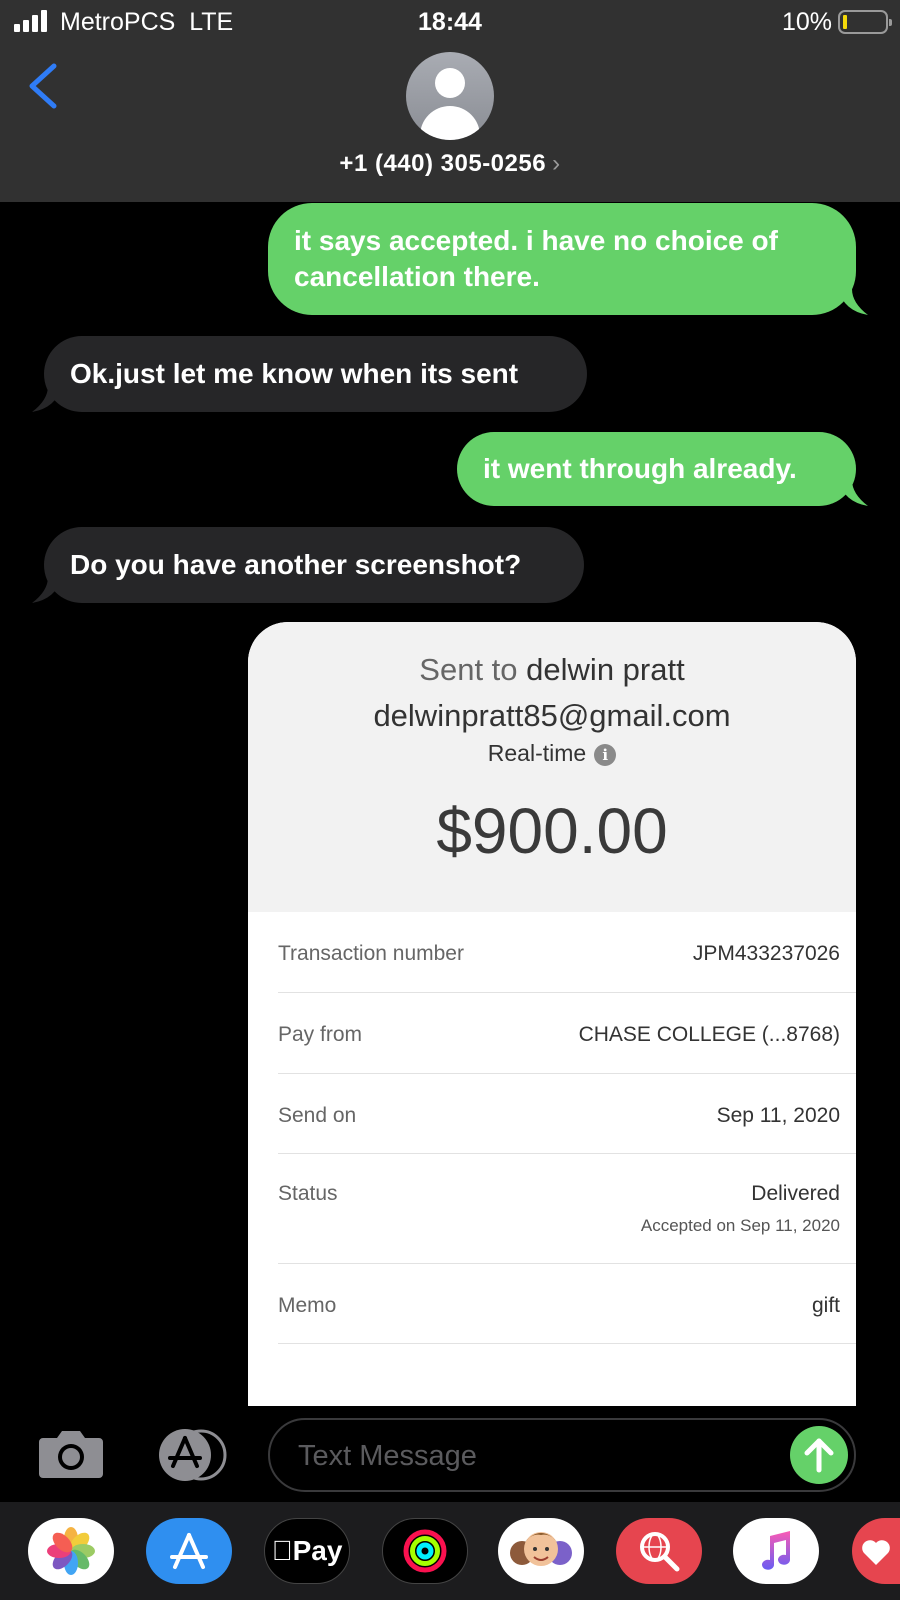 The height and width of the screenshot is (1600, 900). I want to click on chevron-right-icon: ›, so click(556, 163).